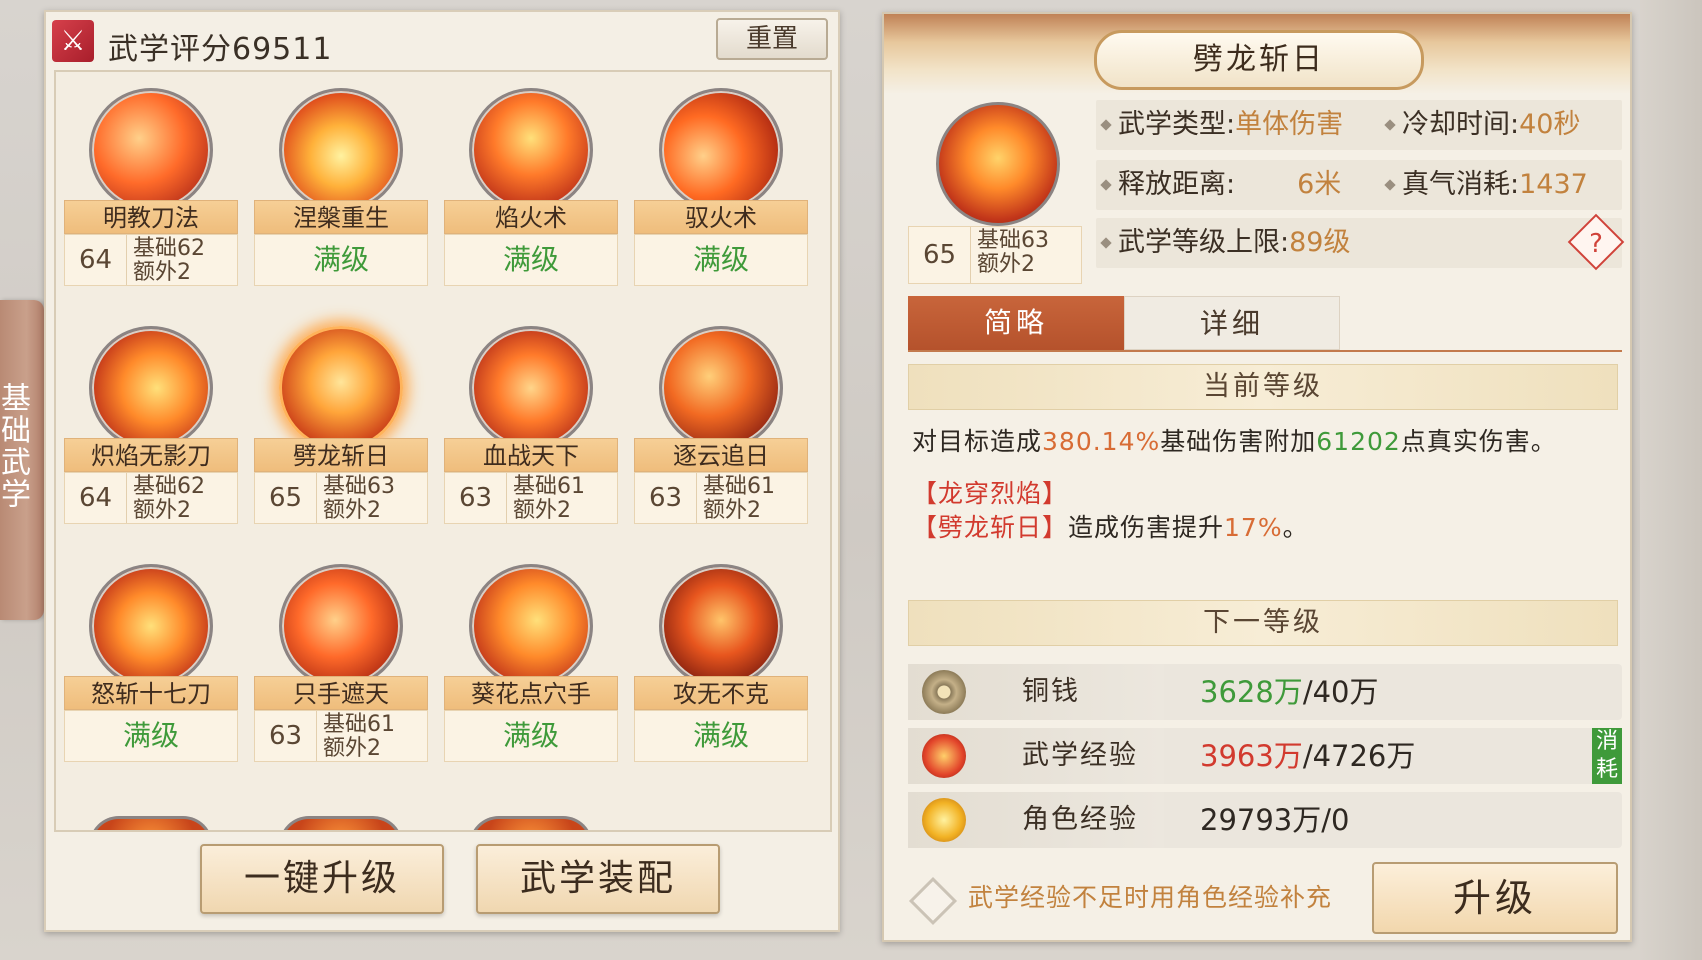 This screenshot has height=960, width=1702. I want to click on bonus-line-1: 【龙穿烈焰】, so click(990, 492).